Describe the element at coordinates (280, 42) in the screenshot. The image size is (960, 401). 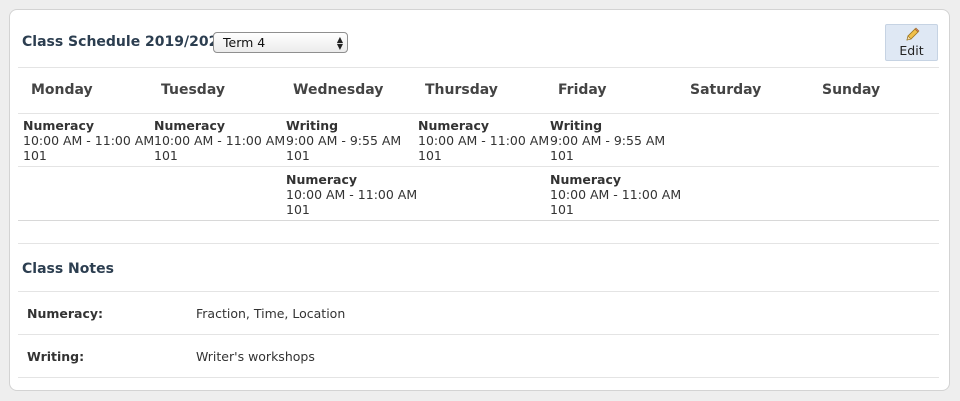
I see `term-select: Term 4 ▲ ▼` at that location.